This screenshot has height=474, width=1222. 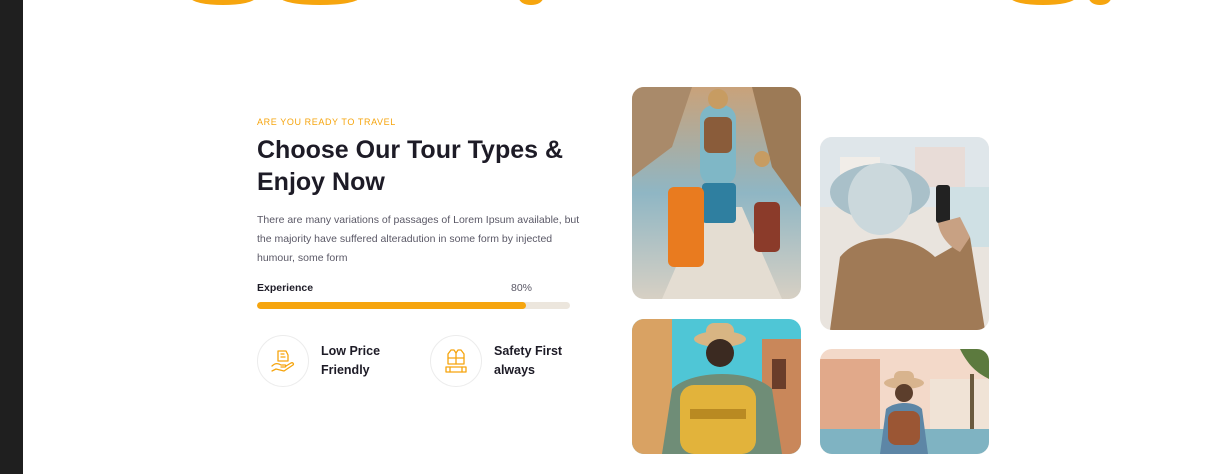 What do you see at coordinates (326, 122) in the screenshot?
I see `section-eyebrow: ARE YOU READY TO TRAVEL` at bounding box center [326, 122].